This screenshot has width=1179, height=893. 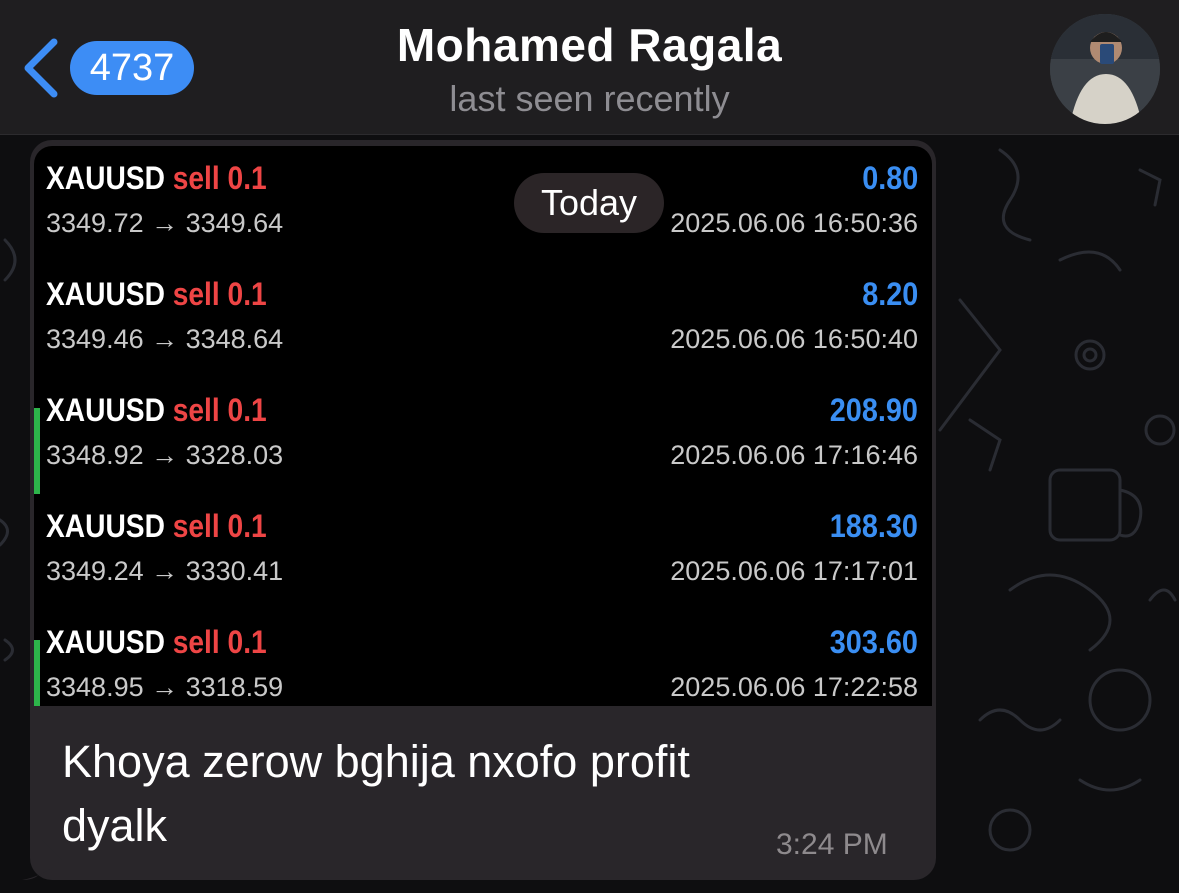 I want to click on message-text: Khoya zerow bghija nxofo profit dyalk, so click(x=462, y=794).